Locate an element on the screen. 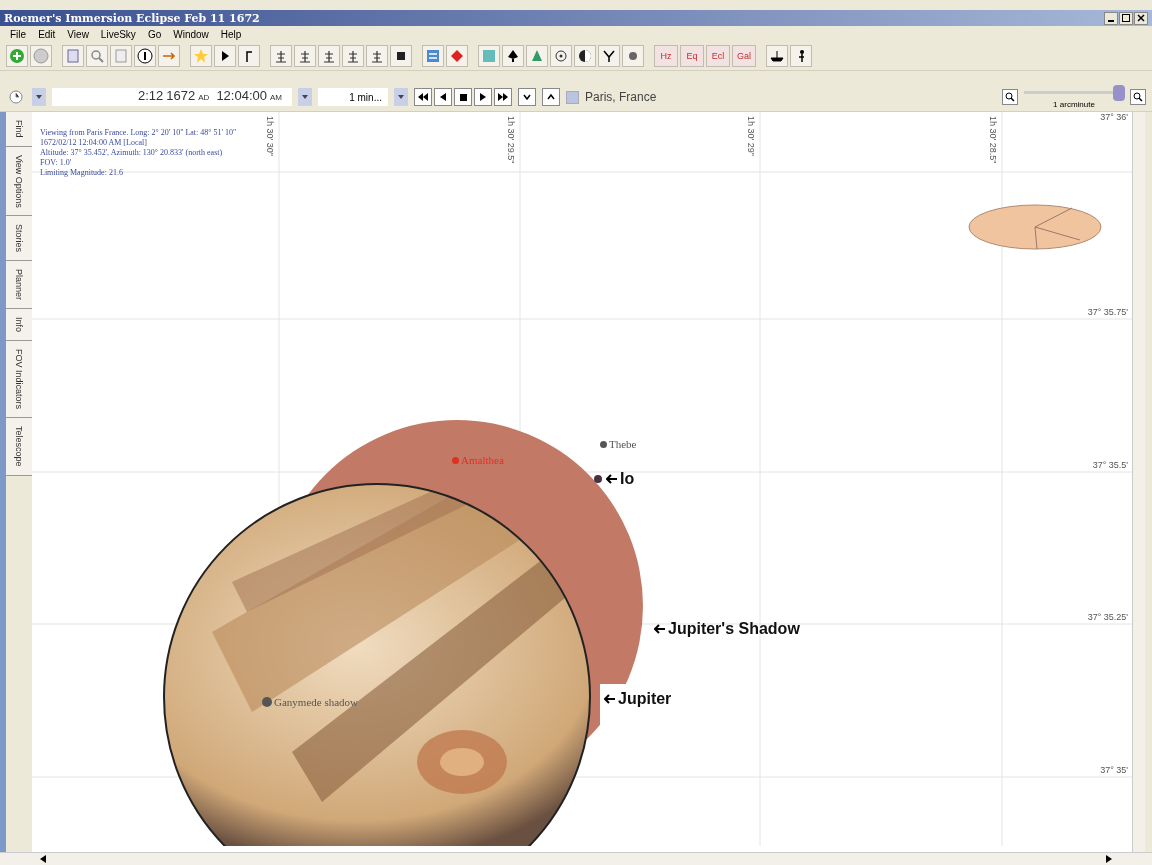  chevron-down-icon is located at coordinates (527, 97).